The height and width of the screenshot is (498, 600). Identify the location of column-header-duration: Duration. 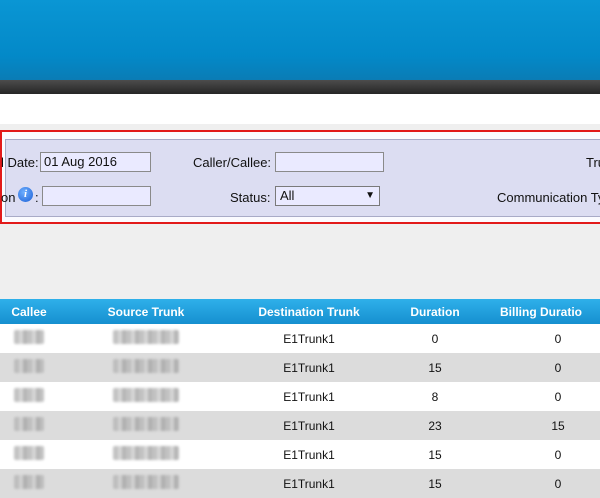
(435, 311).